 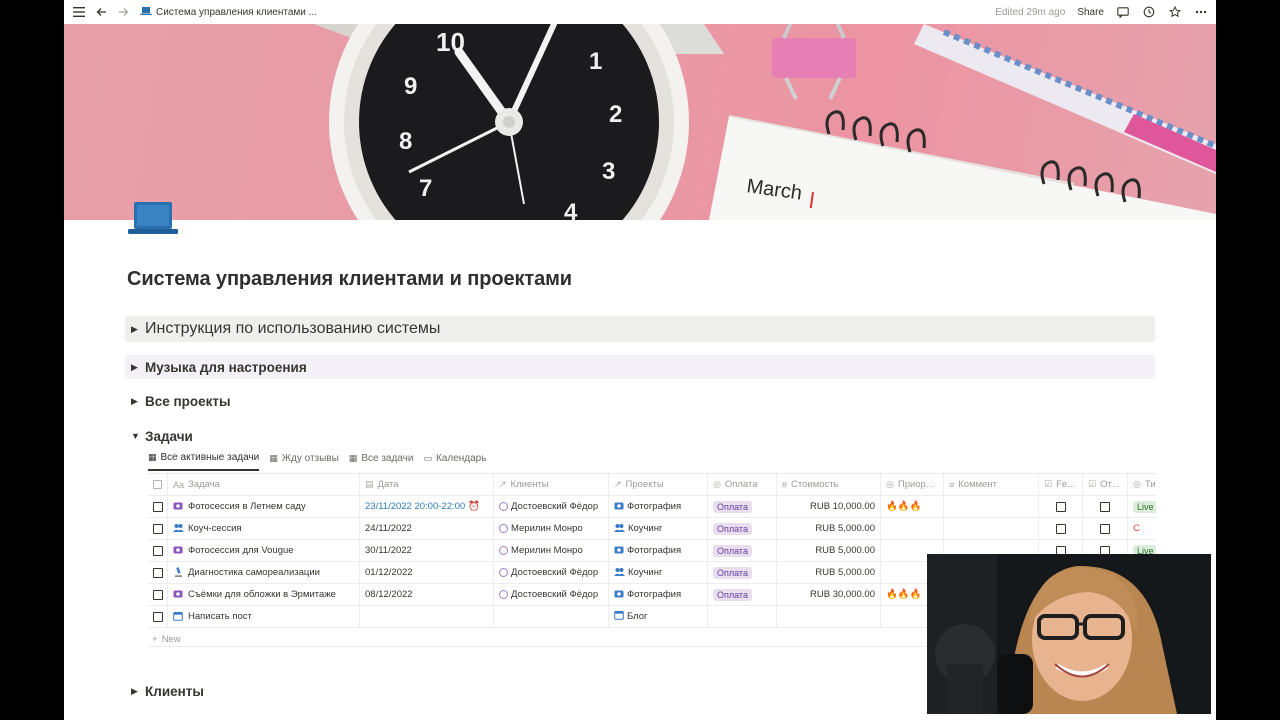 I want to click on column-header-clients: ↗ Клиенты, so click(x=551, y=484).